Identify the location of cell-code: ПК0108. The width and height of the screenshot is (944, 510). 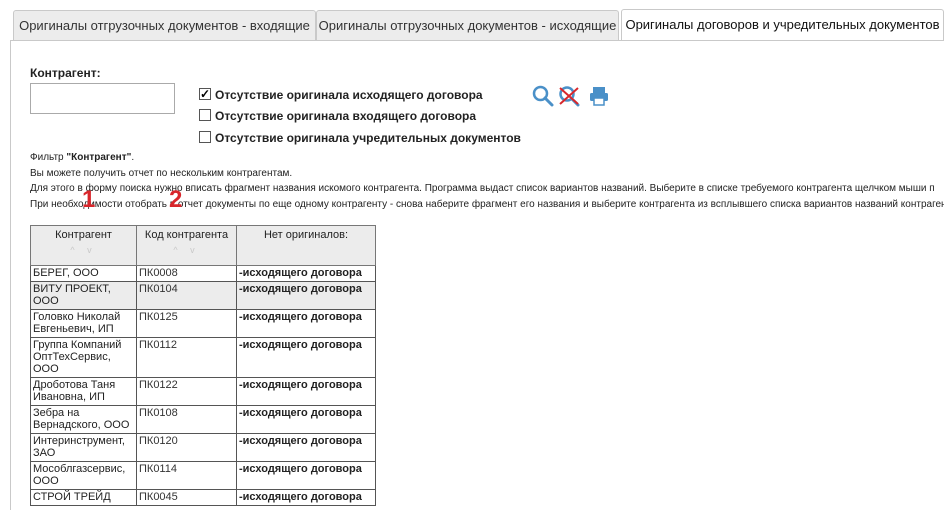
(186, 419).